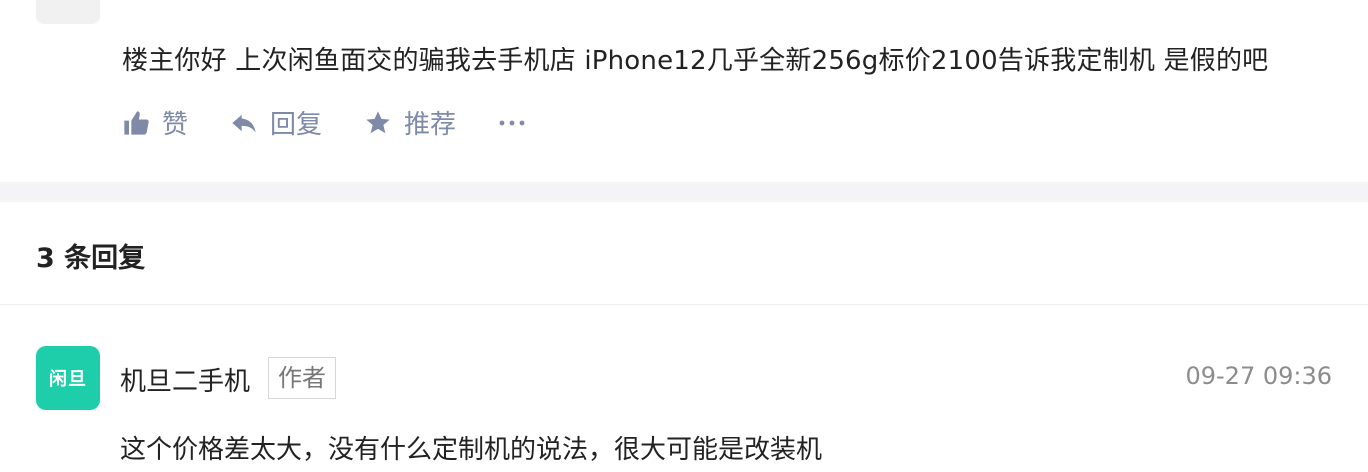 Image resolution: width=1368 pixels, height=472 pixels. I want to click on reply-arrow-icon, so click(244, 123).